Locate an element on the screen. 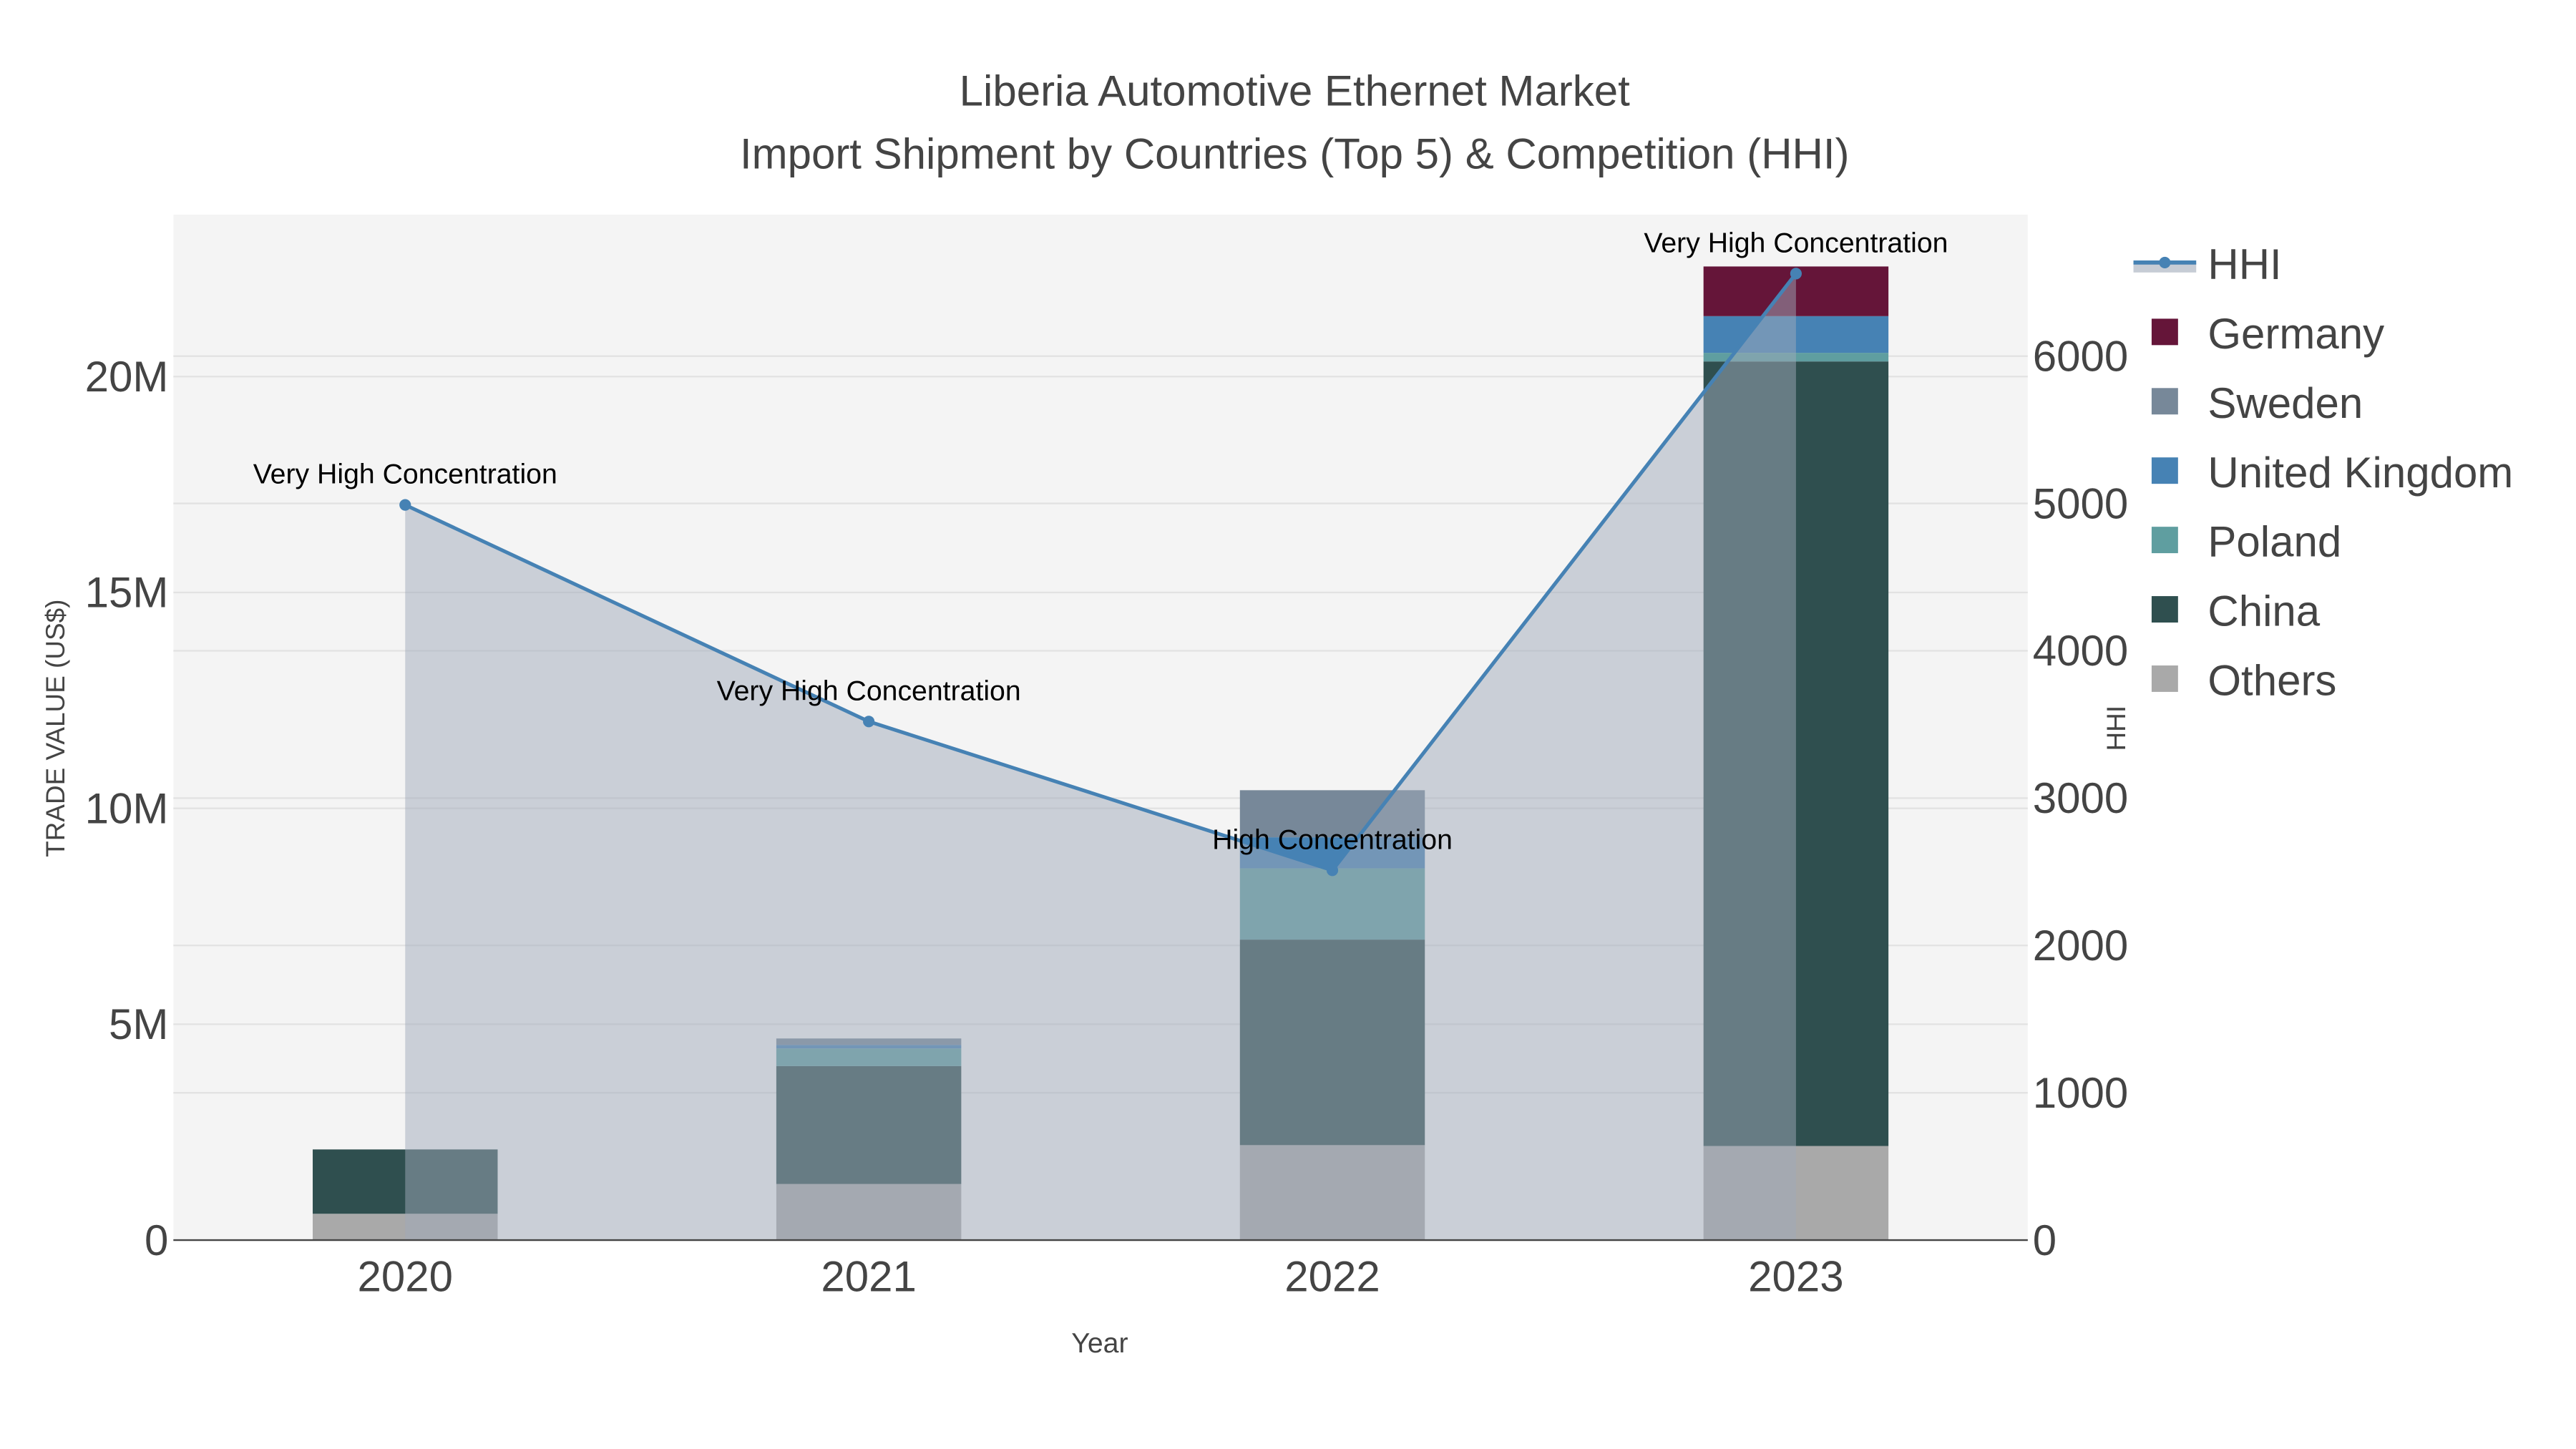 The image size is (2576, 1449). hhi-point-2023 is located at coordinates (1796, 274).